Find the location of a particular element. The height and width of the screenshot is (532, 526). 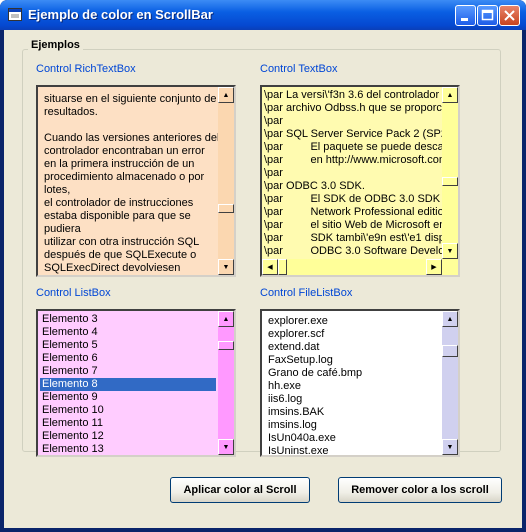

close-button is located at coordinates (509, 15).